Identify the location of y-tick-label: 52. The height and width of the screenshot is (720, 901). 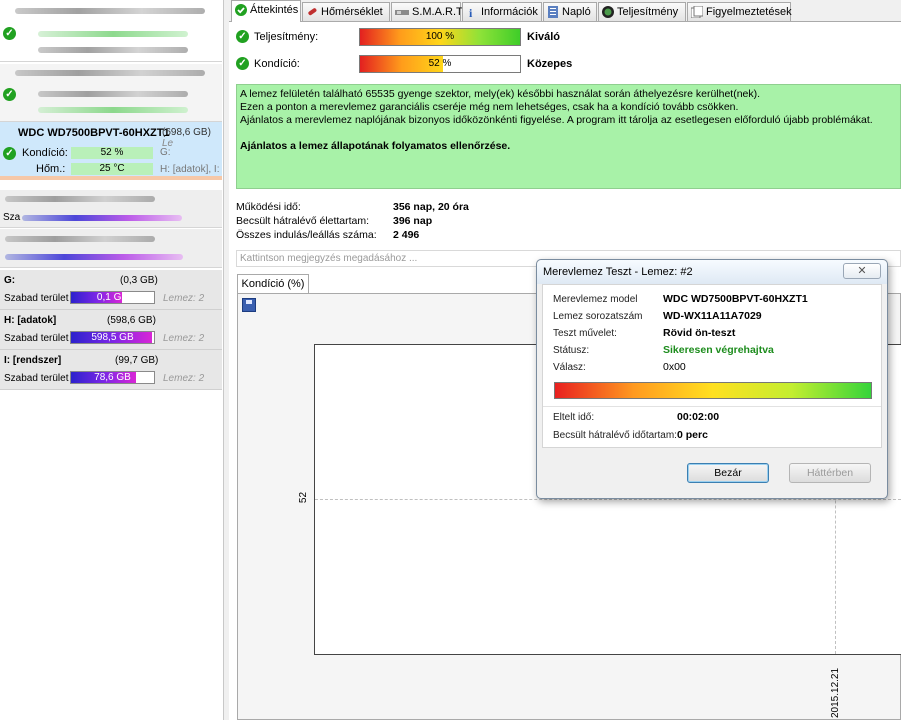
(304, 497).